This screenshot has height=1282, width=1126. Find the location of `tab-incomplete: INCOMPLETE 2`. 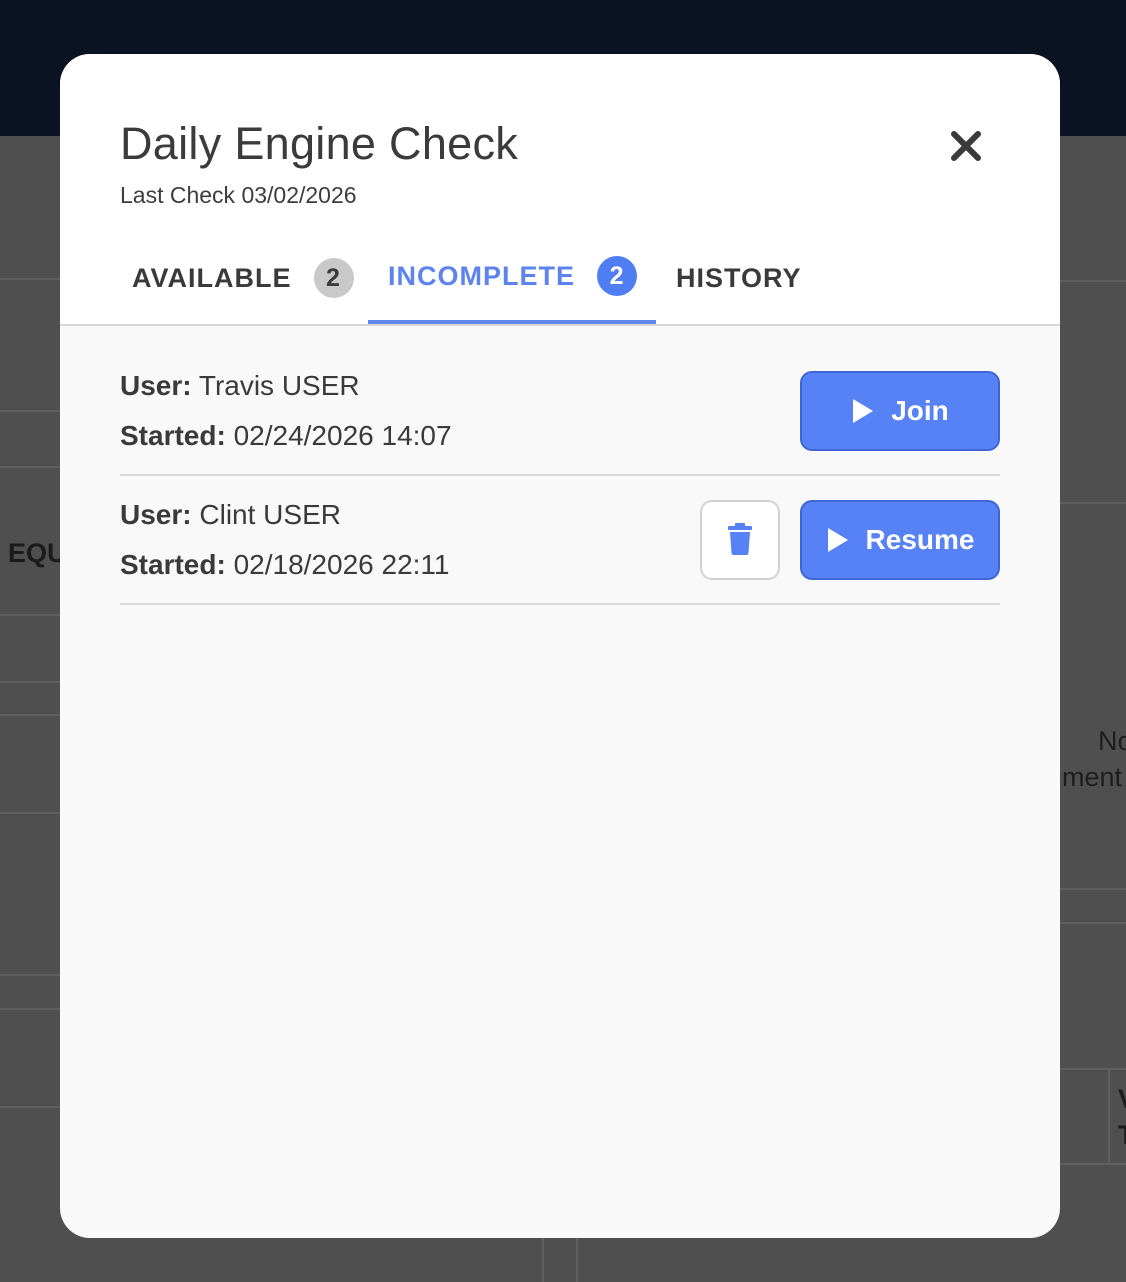

tab-incomplete: INCOMPLETE 2 is located at coordinates (513, 276).